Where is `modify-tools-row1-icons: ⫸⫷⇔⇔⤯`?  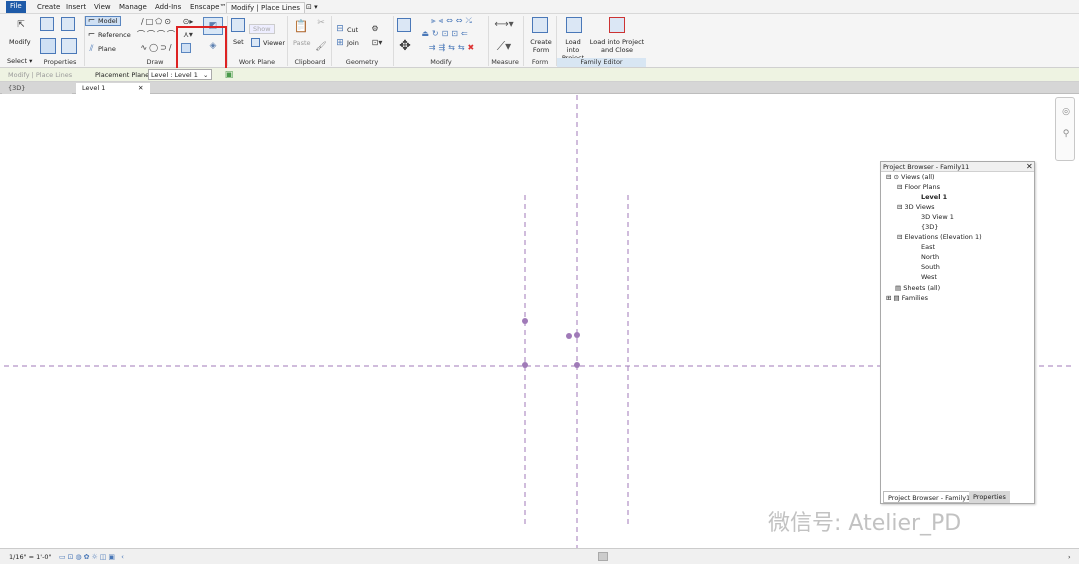 modify-tools-row1-icons: ⫸⫷⇔⇔⤯ is located at coordinates (453, 21).